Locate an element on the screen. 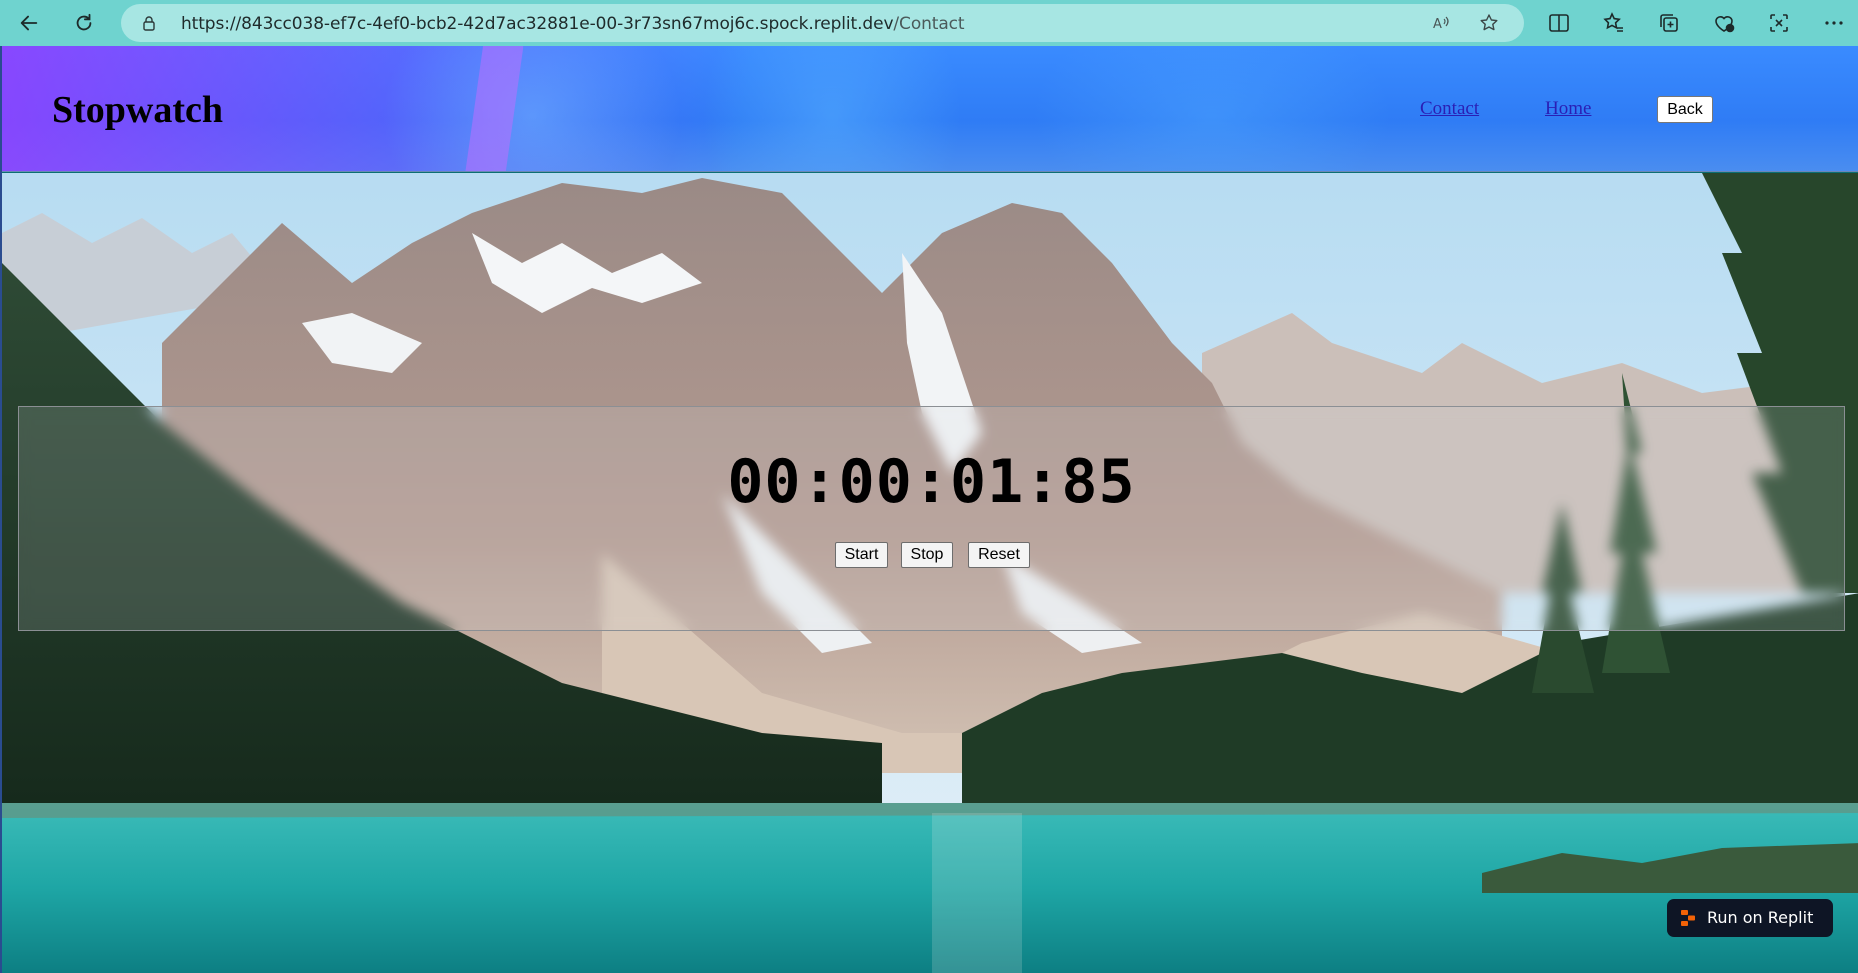 Image resolution: width=1858 pixels, height=973 pixels. run-on-replit-label: Run on Replit is located at coordinates (1760, 917).